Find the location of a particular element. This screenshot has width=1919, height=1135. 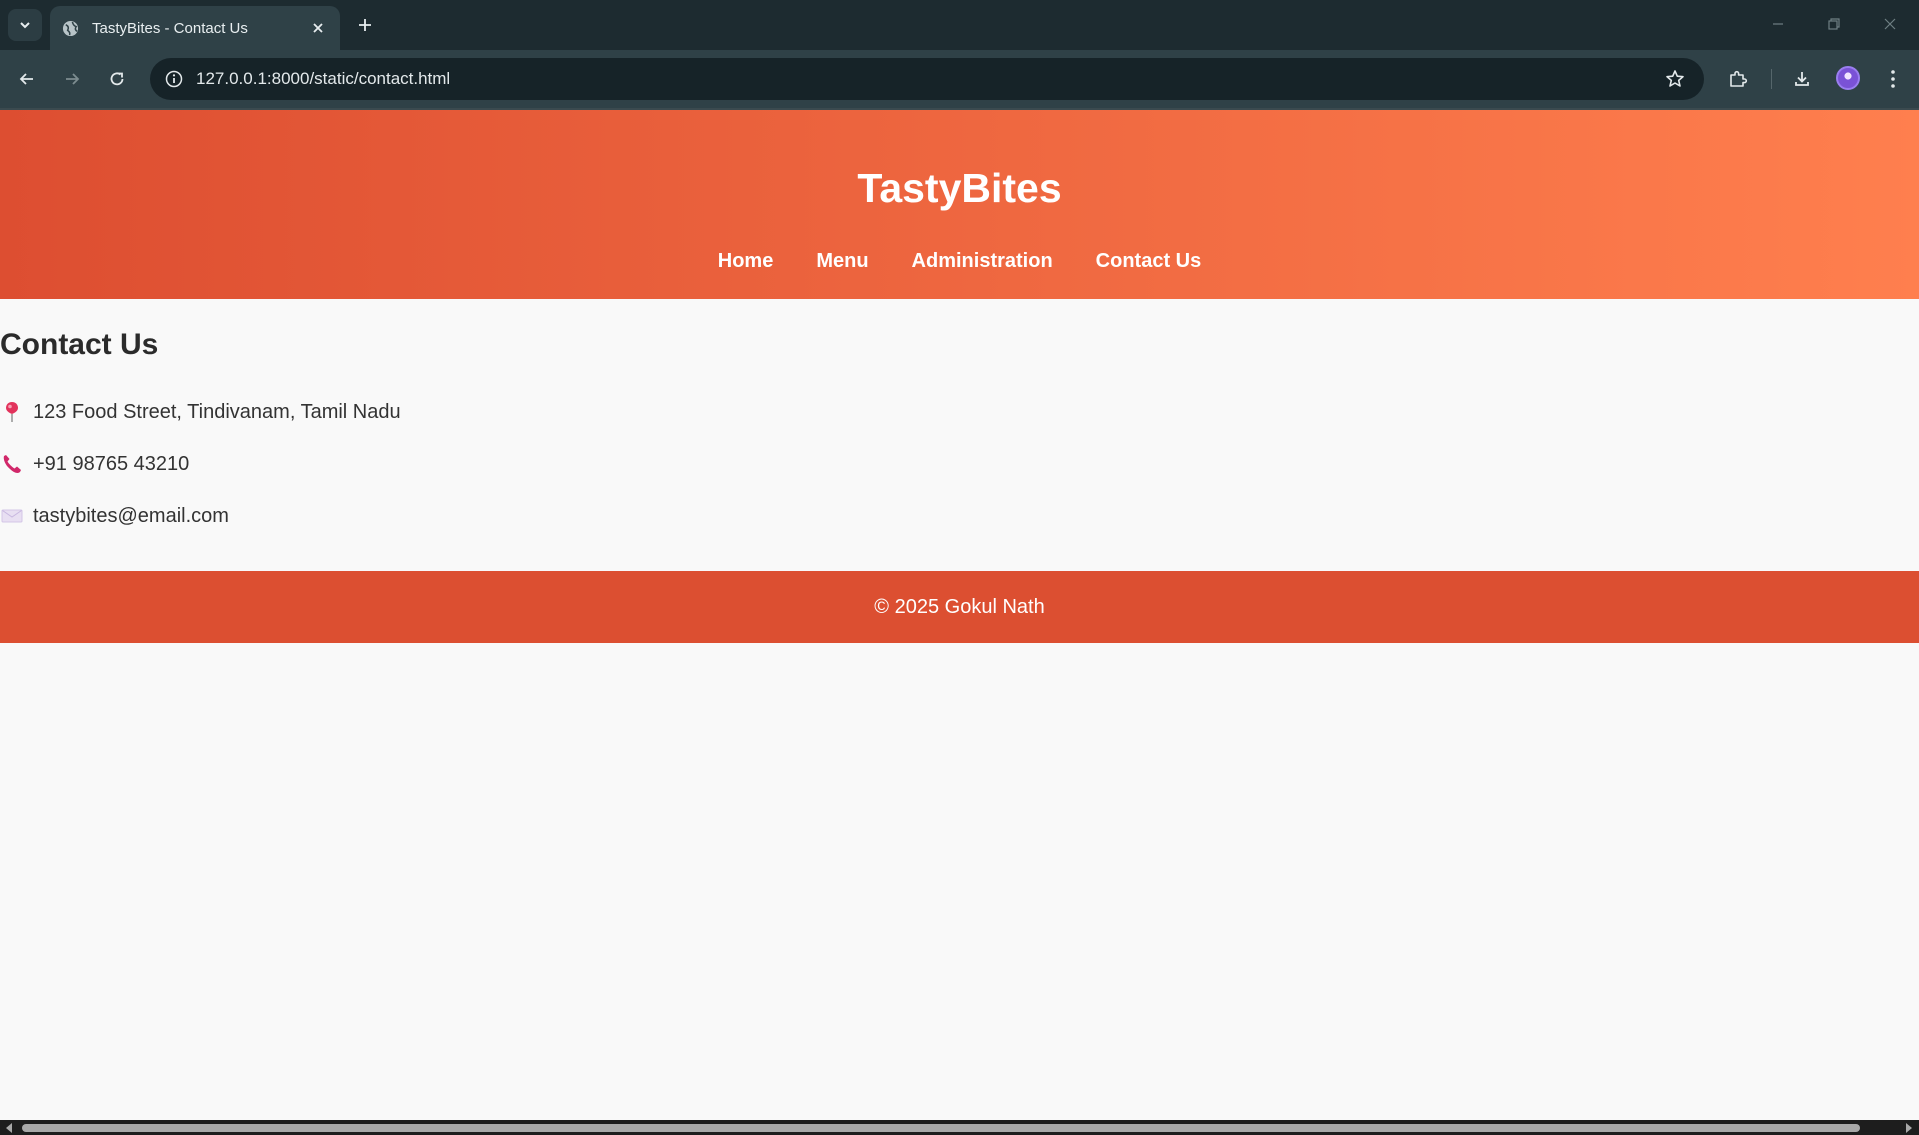

arrow-right-icon is located at coordinates (73, 79).